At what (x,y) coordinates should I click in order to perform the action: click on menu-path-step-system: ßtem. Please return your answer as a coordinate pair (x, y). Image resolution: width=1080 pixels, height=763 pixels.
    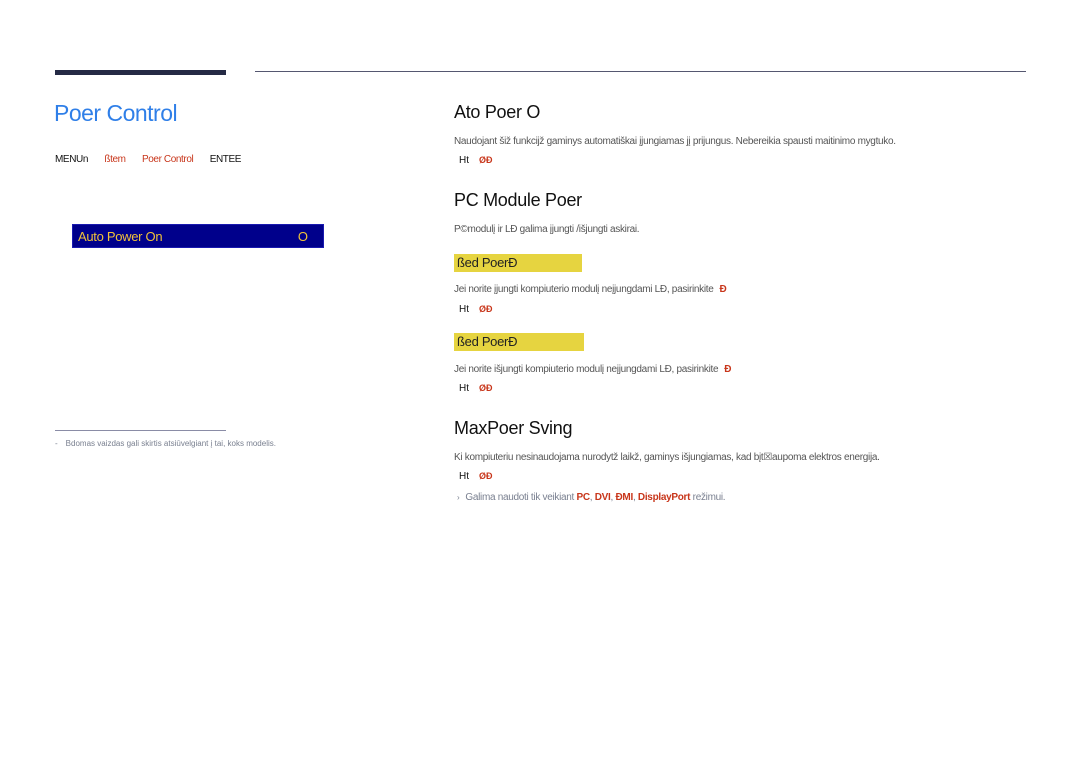
    Looking at the image, I should click on (115, 159).